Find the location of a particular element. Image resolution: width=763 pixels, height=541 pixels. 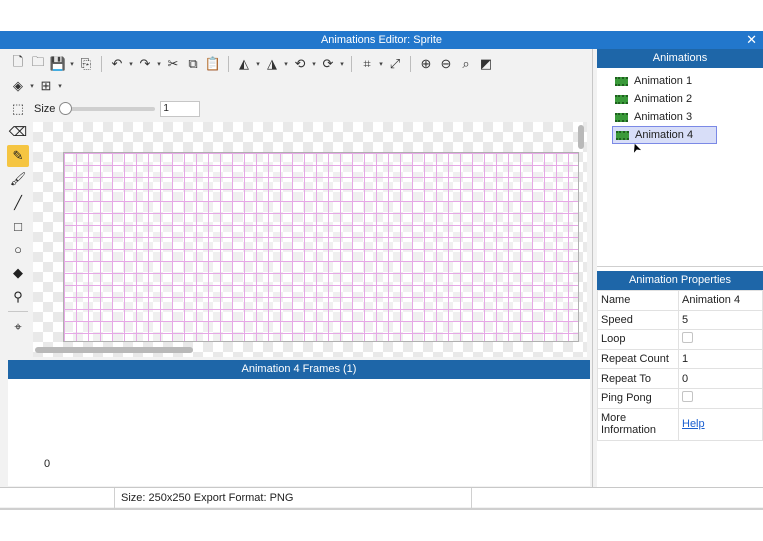

flip-vertical-dropdown-icon: ▾ is located at coordinates (286, 64).